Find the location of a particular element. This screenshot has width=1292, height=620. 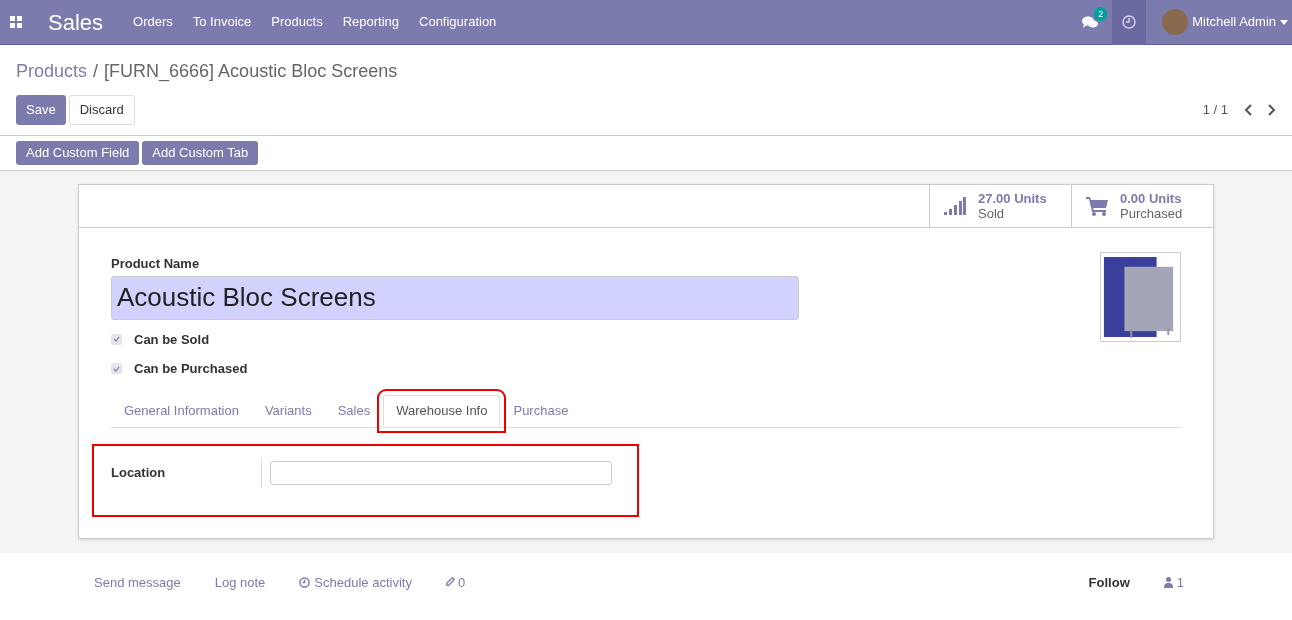

studio-button: Add Custom Field is located at coordinates (78, 153).